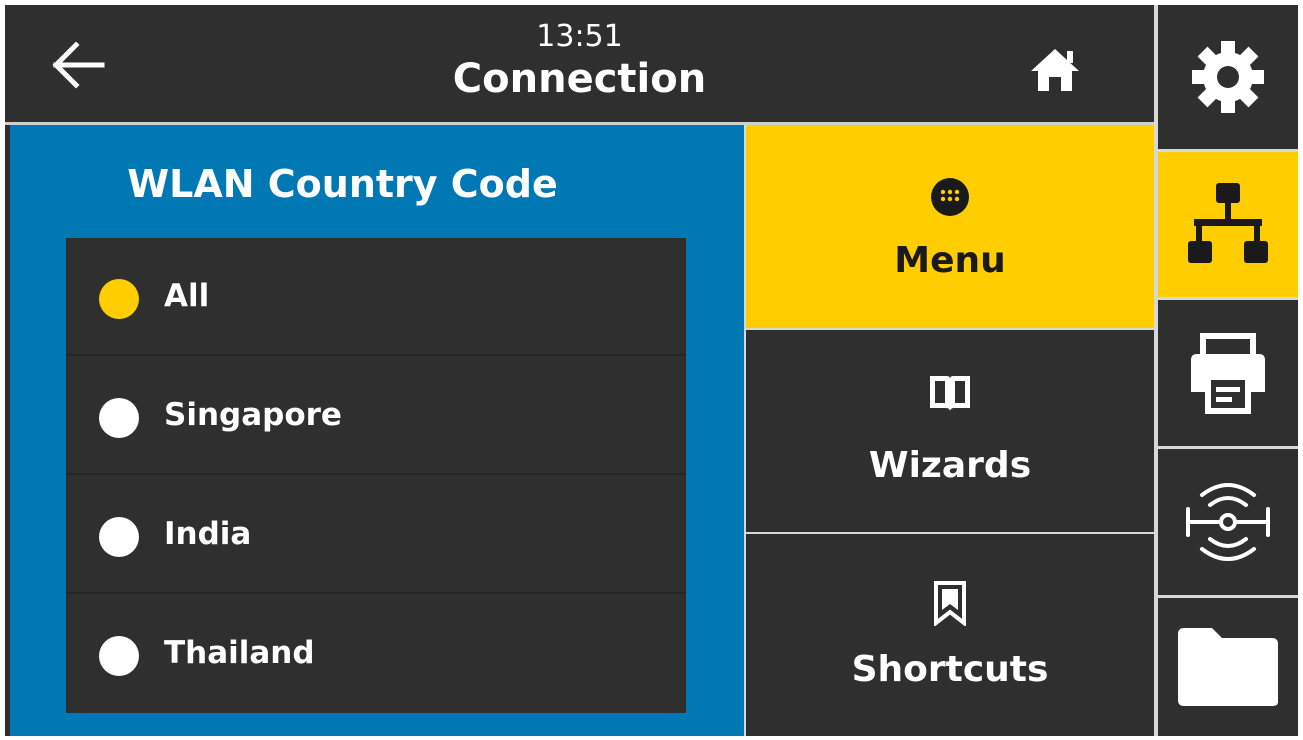 The height and width of the screenshot is (740, 1303). Describe the element at coordinates (950, 260) in the screenshot. I see `menu-label: Menu` at that location.